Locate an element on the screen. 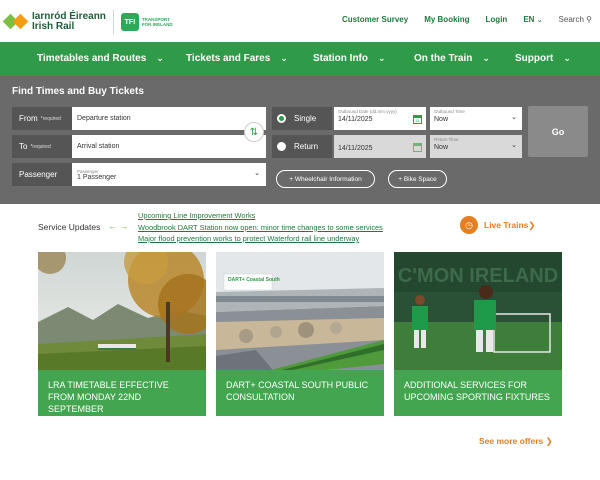 Image resolution: width=600 pixels, height=480 pixels. card-image-countryside-train is located at coordinates (122, 313).